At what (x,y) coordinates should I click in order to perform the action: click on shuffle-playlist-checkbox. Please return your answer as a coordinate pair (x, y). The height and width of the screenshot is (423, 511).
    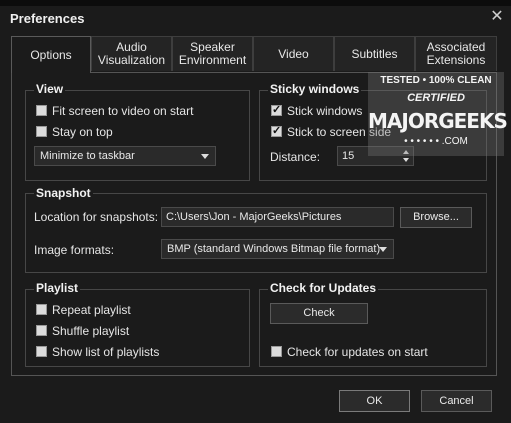
    Looking at the image, I should click on (41, 330).